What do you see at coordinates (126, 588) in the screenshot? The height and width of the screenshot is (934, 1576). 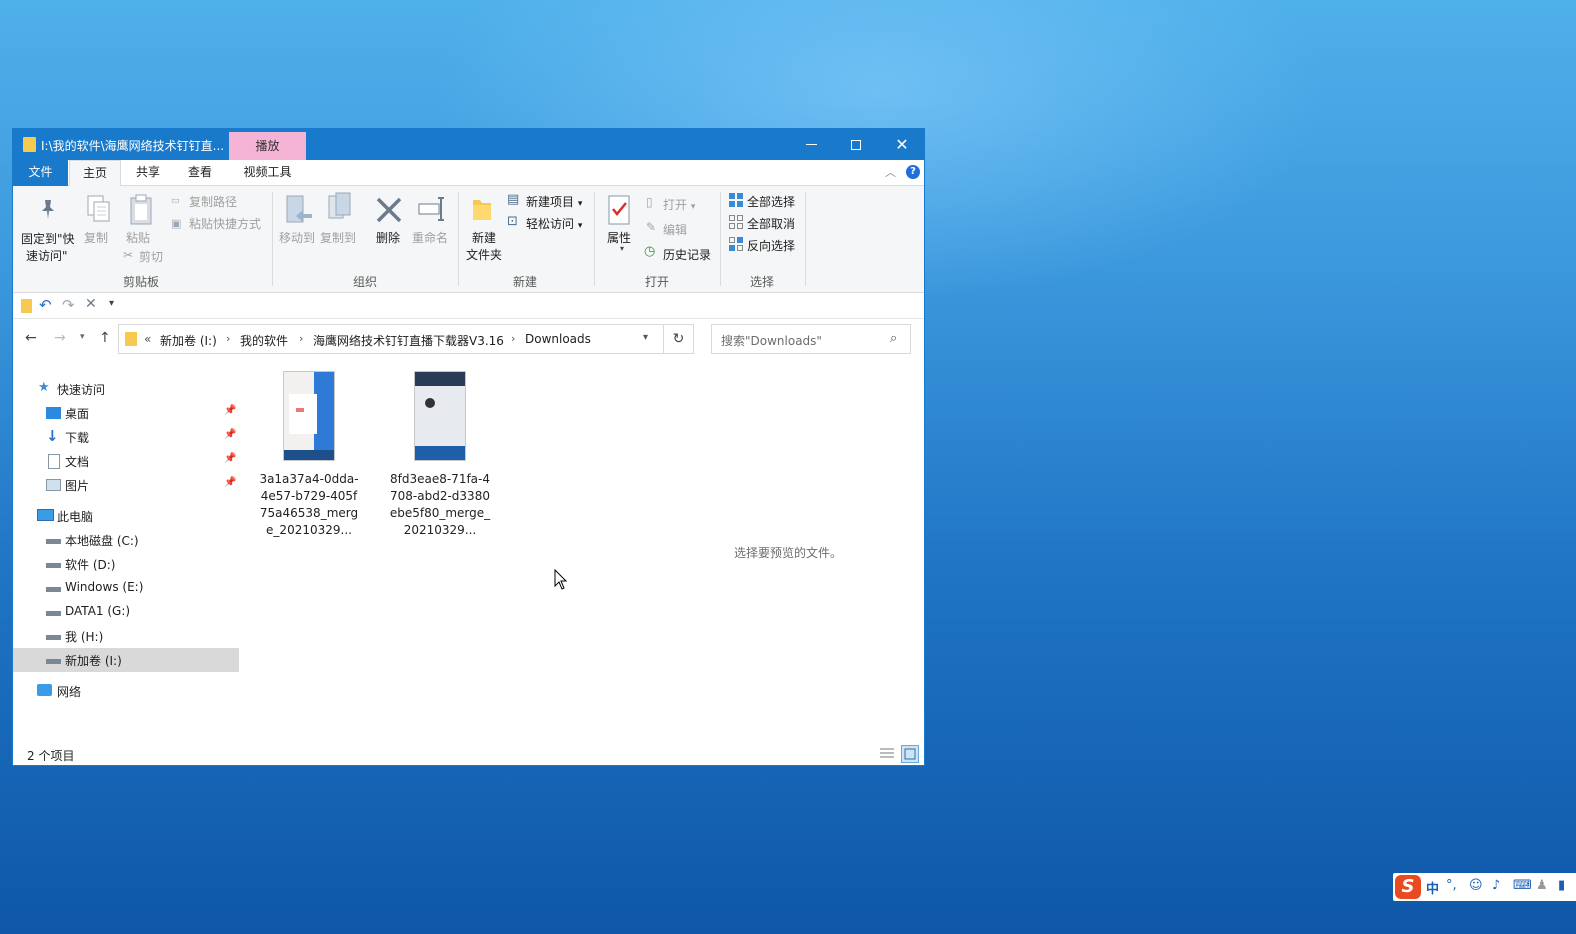 I see `nav-drive-e: Windows (E:)` at bounding box center [126, 588].